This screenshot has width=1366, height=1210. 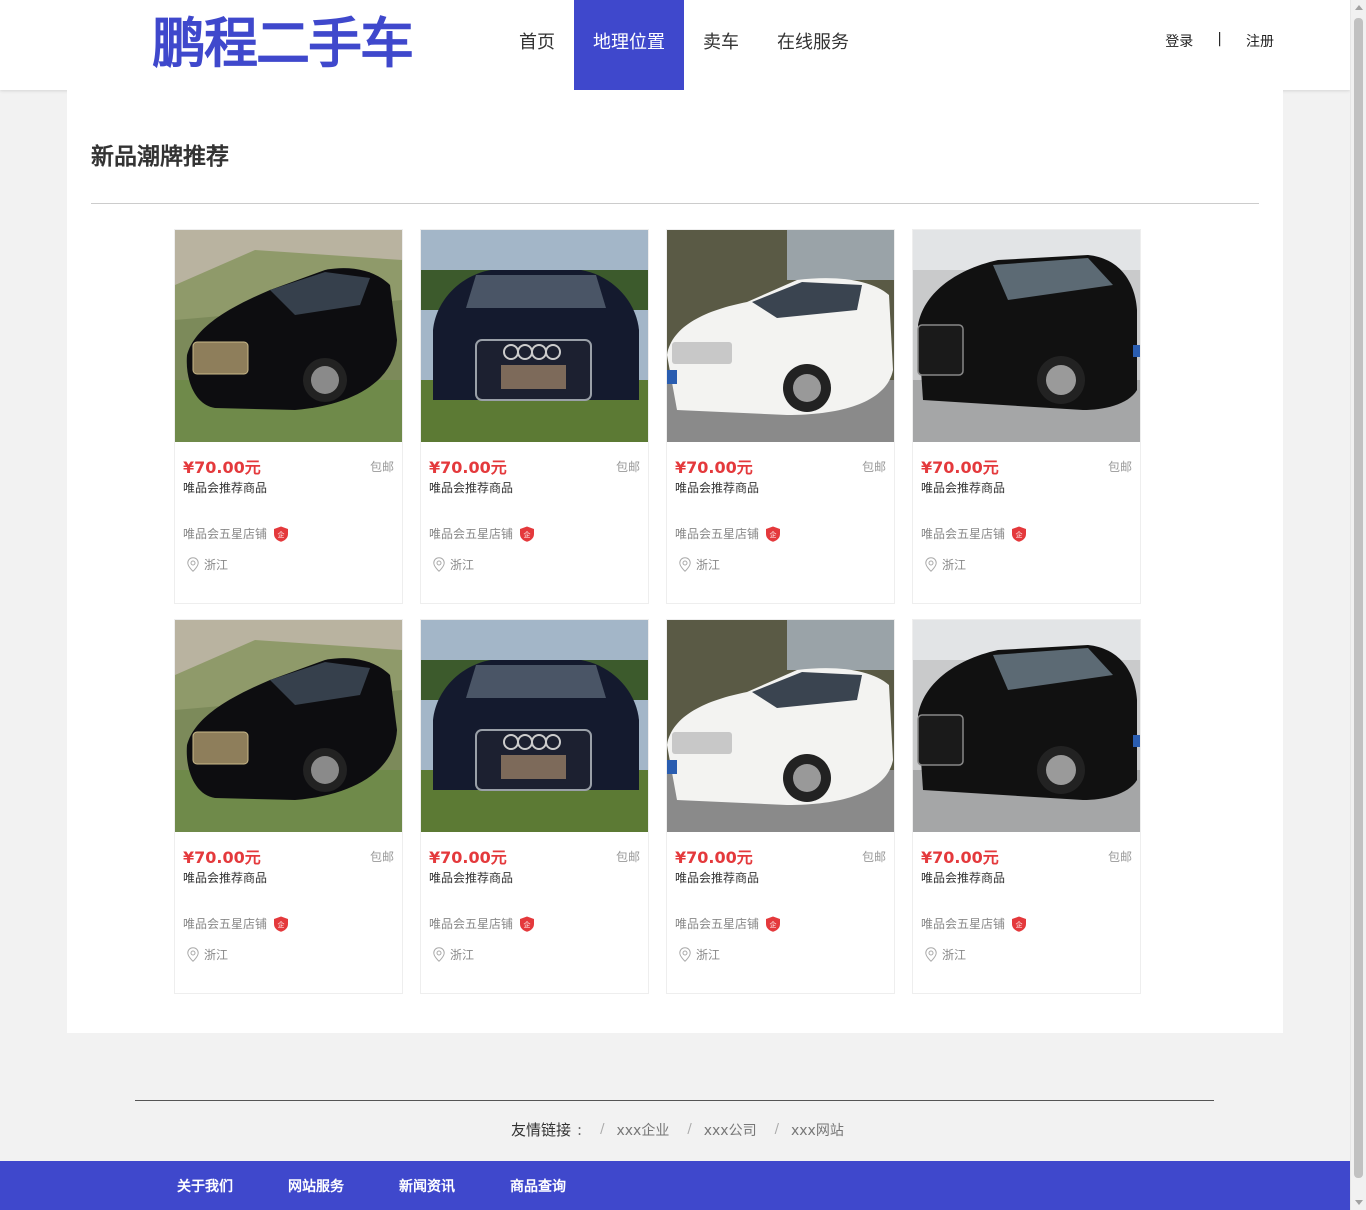 I want to click on footer-link-products: 商品查询, so click(x=538, y=1186).